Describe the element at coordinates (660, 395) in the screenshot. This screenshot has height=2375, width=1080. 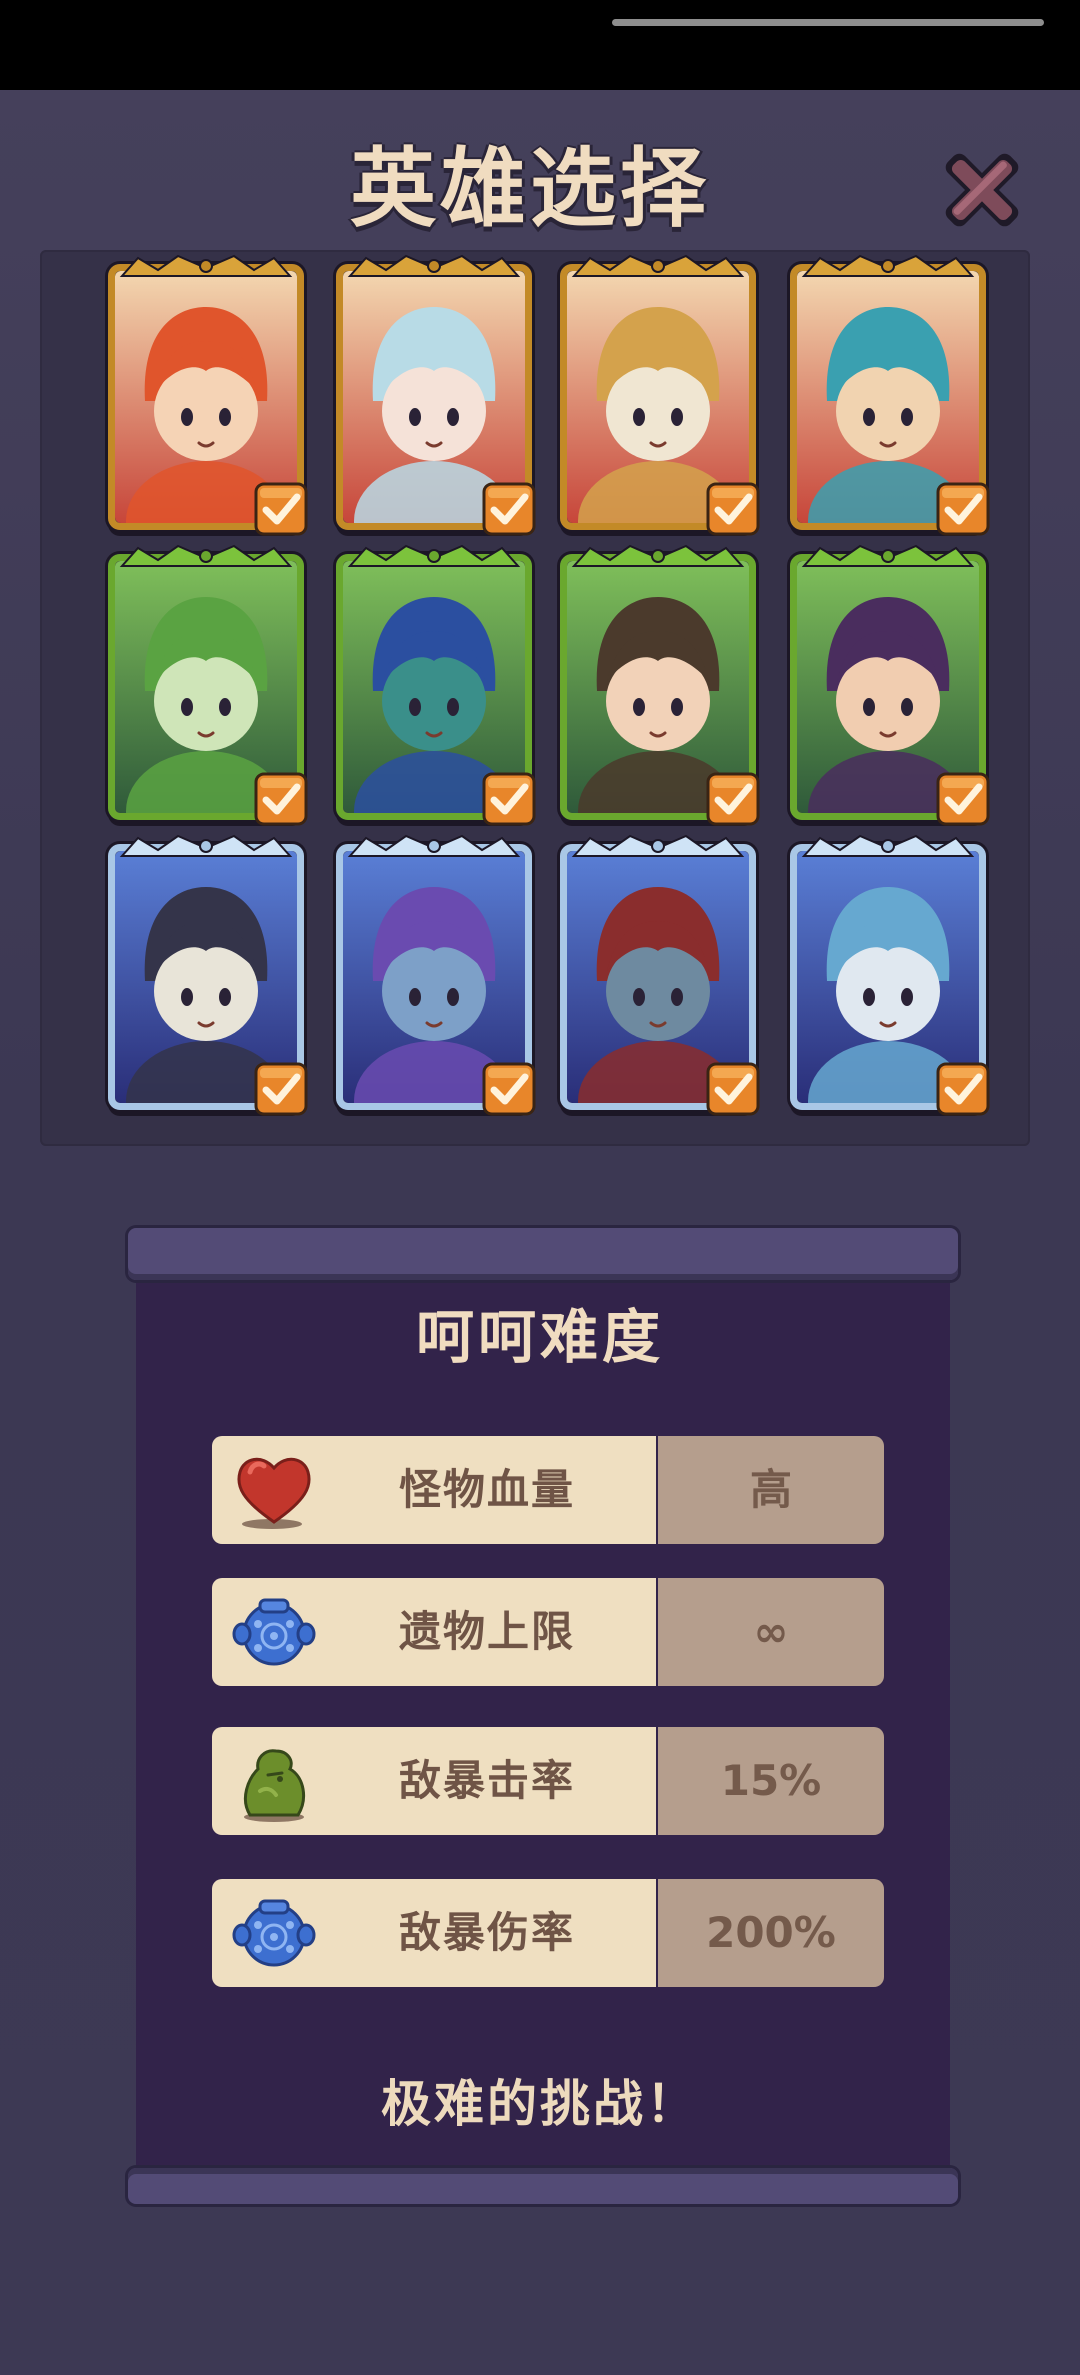
I see `hero-card-knight-helmet-hero` at that location.